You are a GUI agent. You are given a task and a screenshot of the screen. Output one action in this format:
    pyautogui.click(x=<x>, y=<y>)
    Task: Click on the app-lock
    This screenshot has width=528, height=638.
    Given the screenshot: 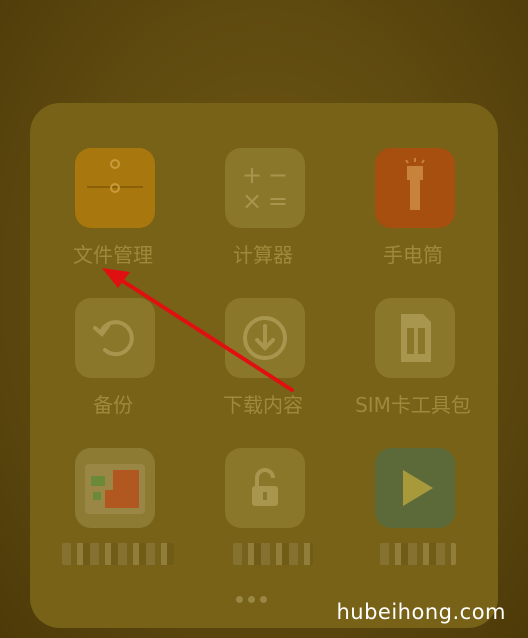 What is the action you would take?
    pyautogui.click(x=263, y=518)
    